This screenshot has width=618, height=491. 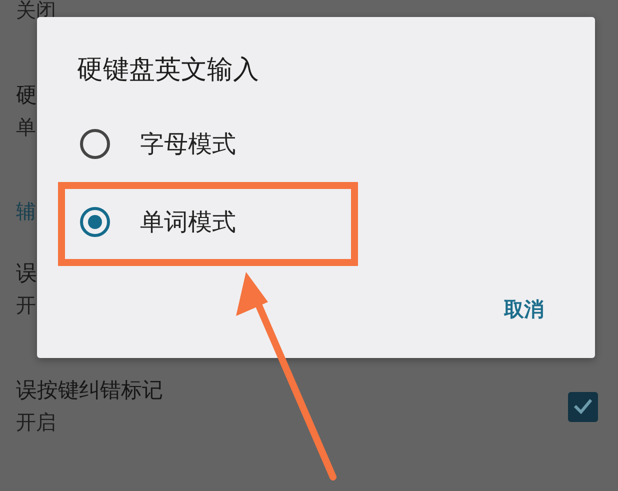 I want to click on dialog-title: 硬键盘英文输入, so click(x=168, y=70).